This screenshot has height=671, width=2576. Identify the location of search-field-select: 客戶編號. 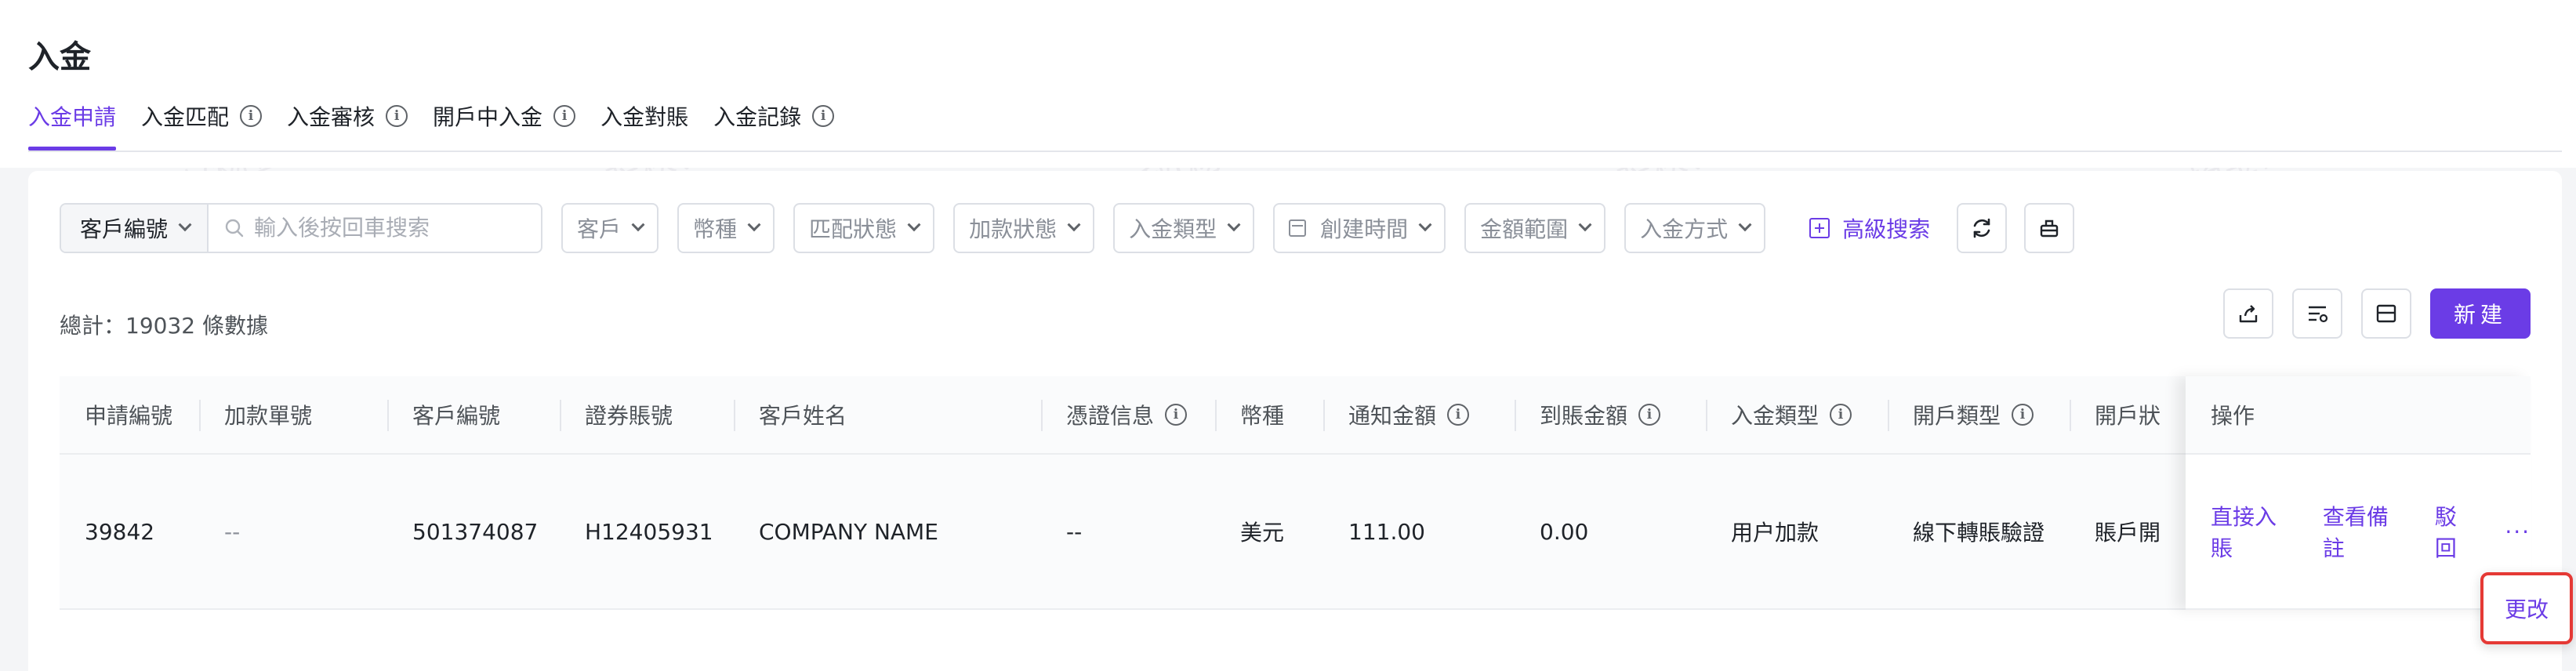
(135, 228).